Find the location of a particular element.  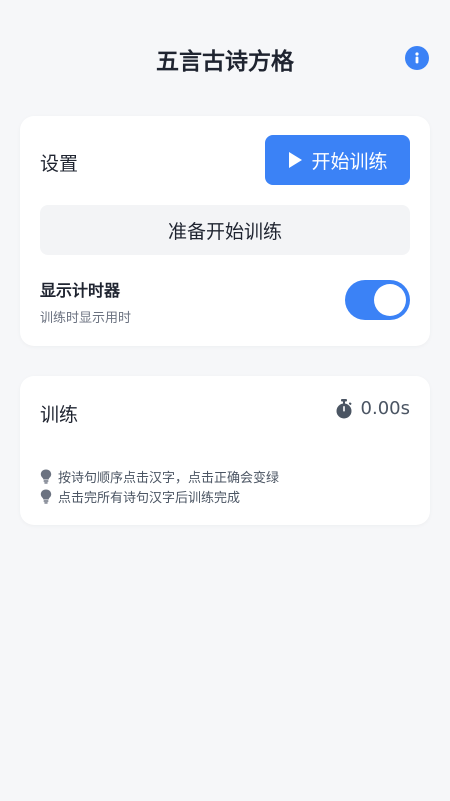

info-button is located at coordinates (417, 58).